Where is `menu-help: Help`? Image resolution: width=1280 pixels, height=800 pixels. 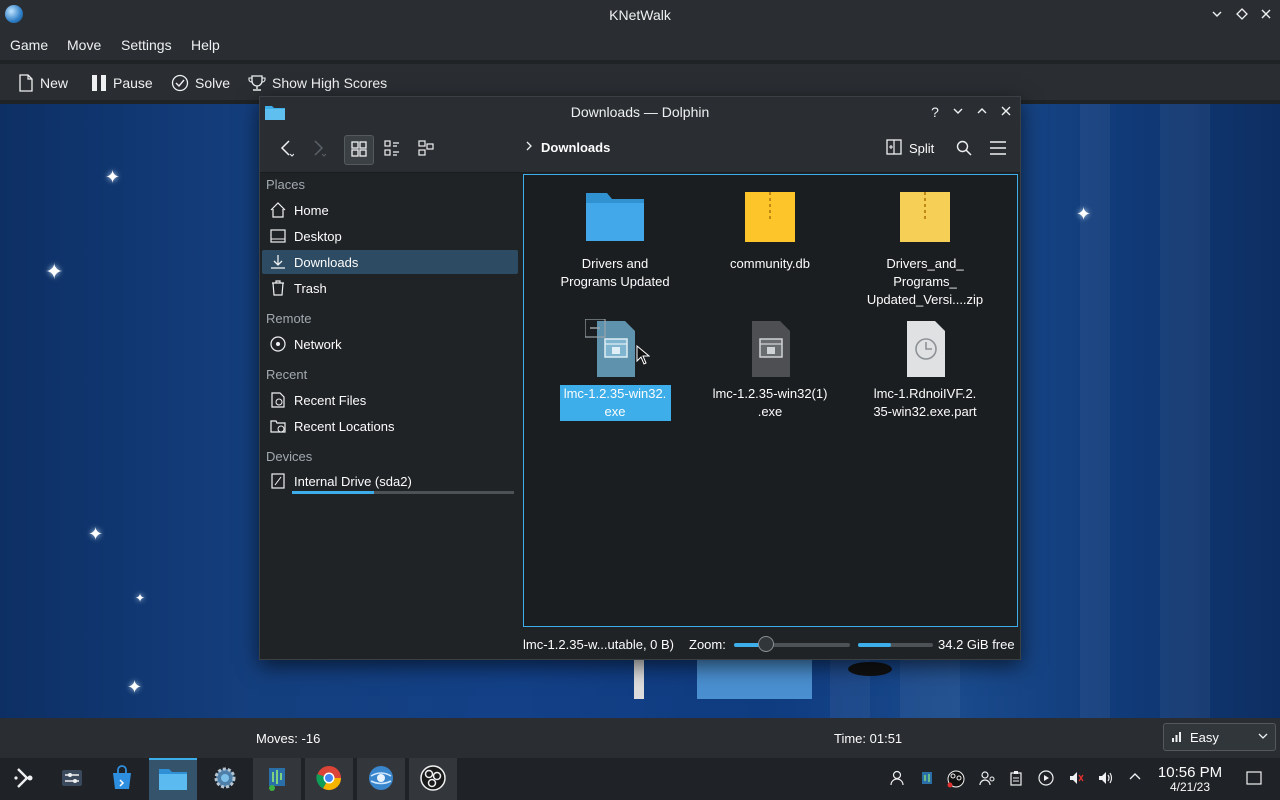 menu-help: Help is located at coordinates (205, 45).